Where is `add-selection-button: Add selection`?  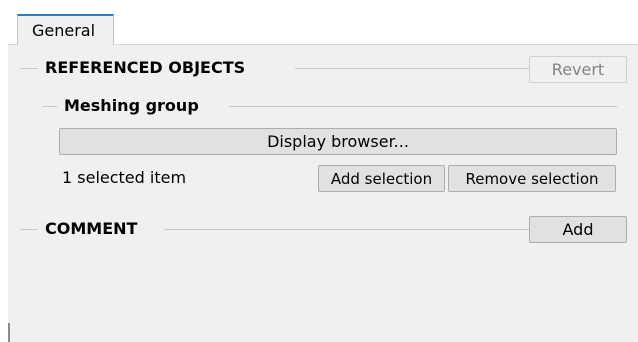
add-selection-button: Add selection is located at coordinates (381, 178).